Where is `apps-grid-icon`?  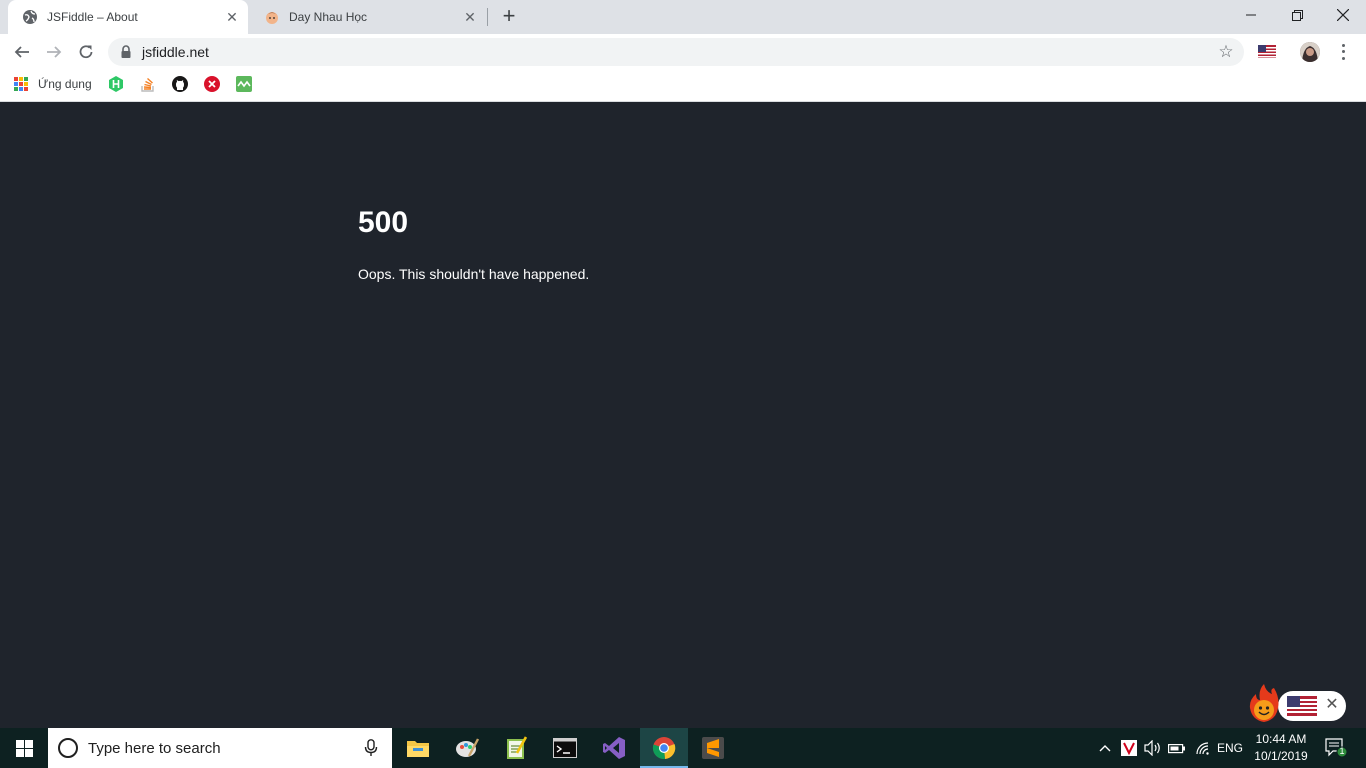 apps-grid-icon is located at coordinates (21, 84).